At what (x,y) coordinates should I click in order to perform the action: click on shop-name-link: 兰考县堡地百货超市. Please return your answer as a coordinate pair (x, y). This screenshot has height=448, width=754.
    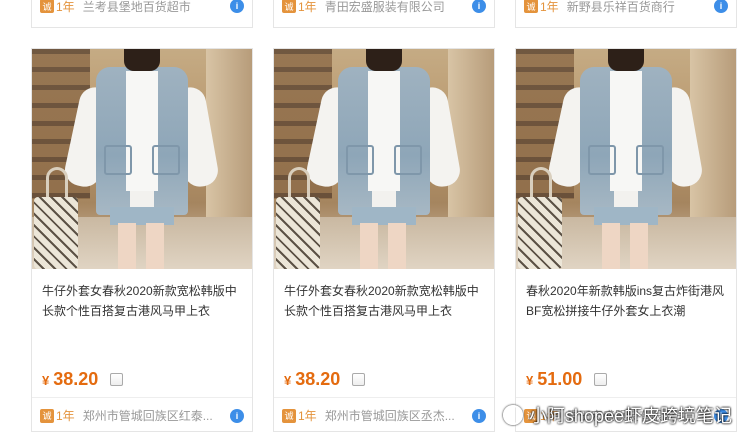
    Looking at the image, I should click on (153, 7).